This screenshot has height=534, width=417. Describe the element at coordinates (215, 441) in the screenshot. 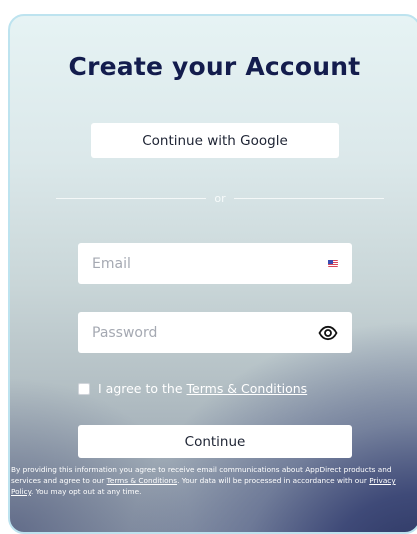

I see `continue-button: Continue` at that location.